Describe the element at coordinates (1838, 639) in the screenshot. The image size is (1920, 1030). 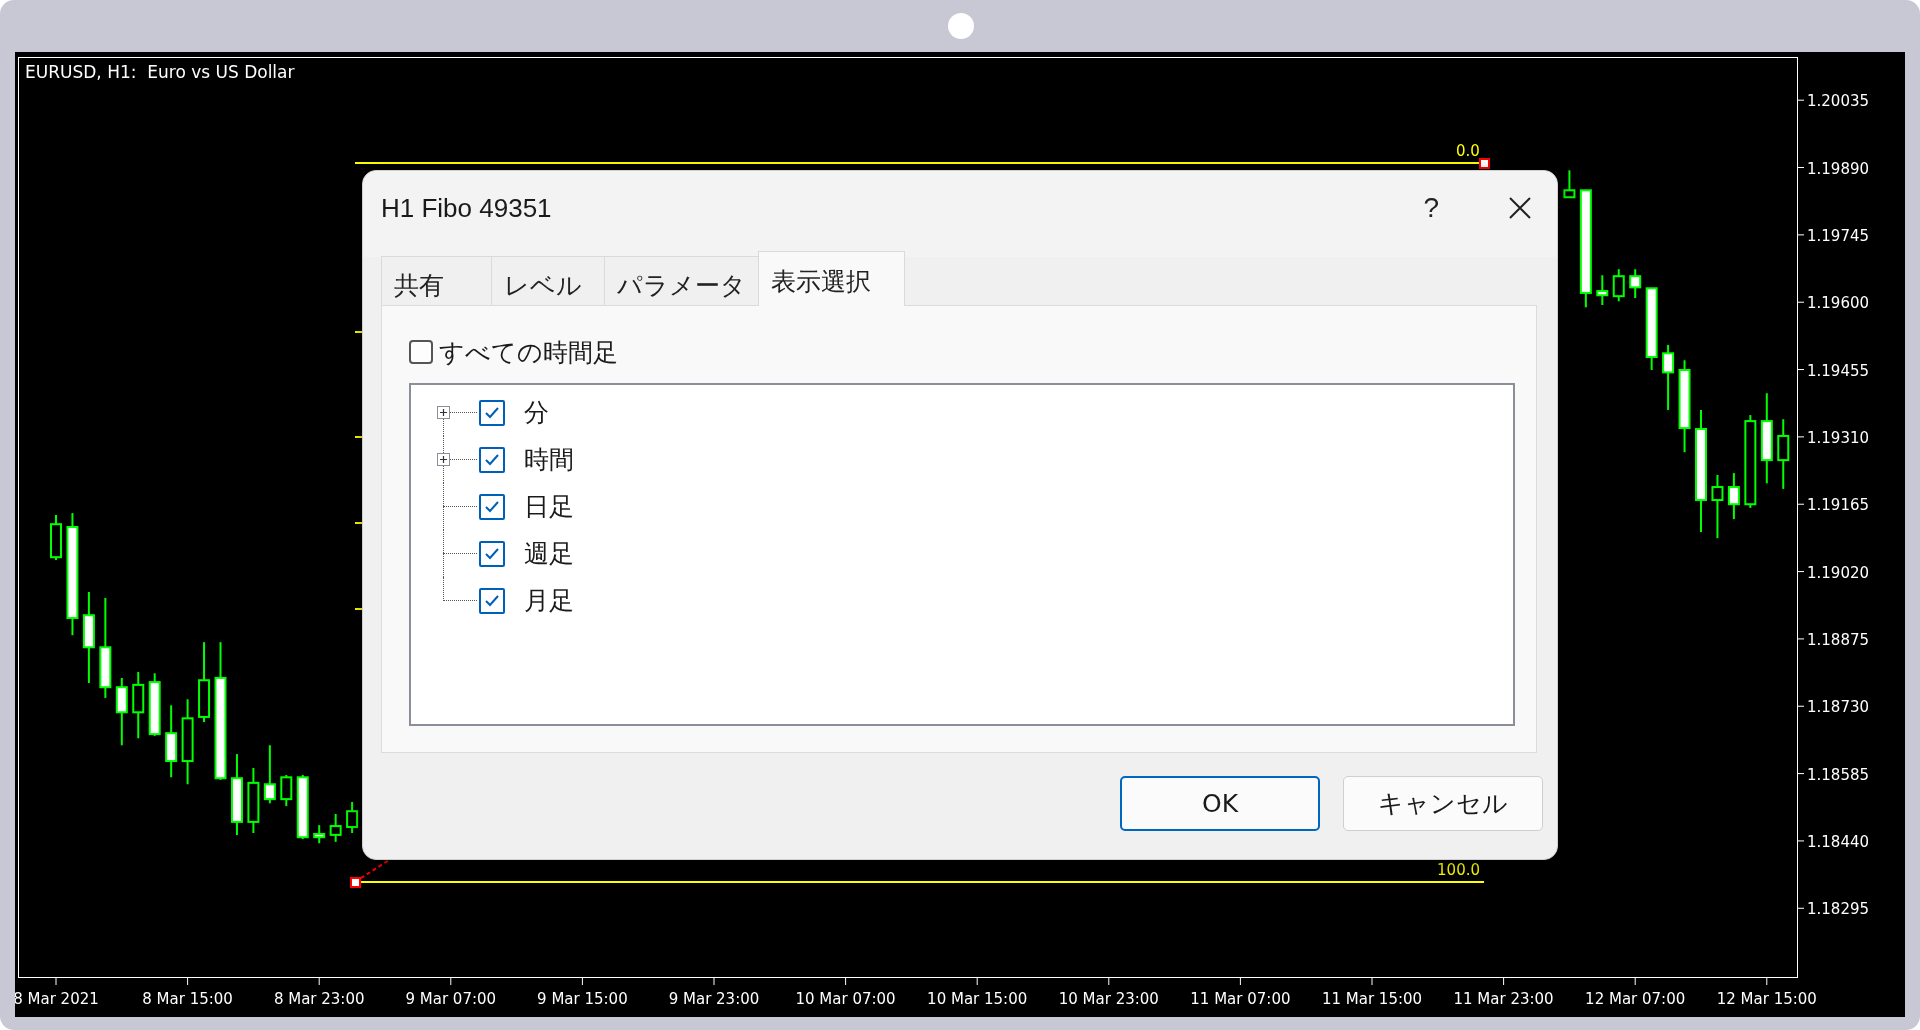
I see `price-label: 1.18875` at that location.